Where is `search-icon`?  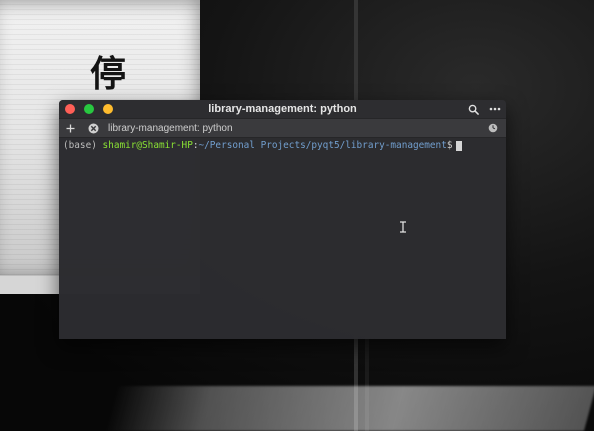 search-icon is located at coordinates (473, 109).